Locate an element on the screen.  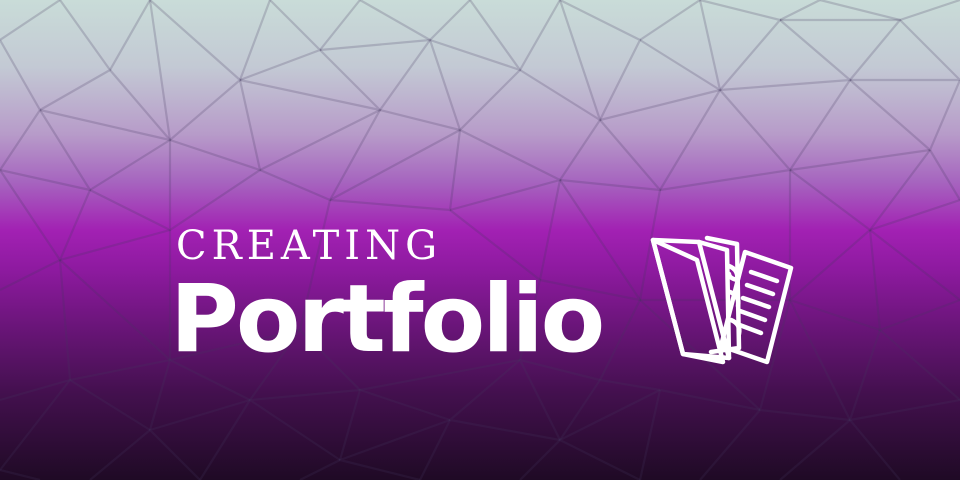
banner-title: Portfolio is located at coordinates (387, 319).